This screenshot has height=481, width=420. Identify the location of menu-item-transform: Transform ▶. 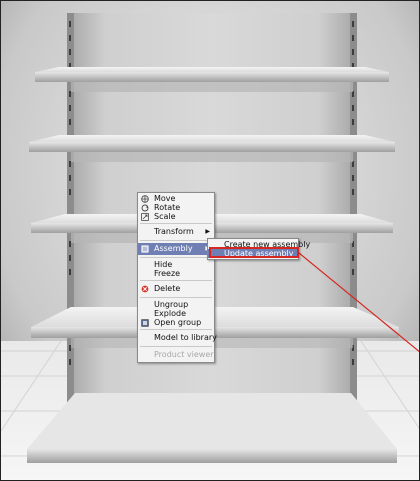
(176, 232).